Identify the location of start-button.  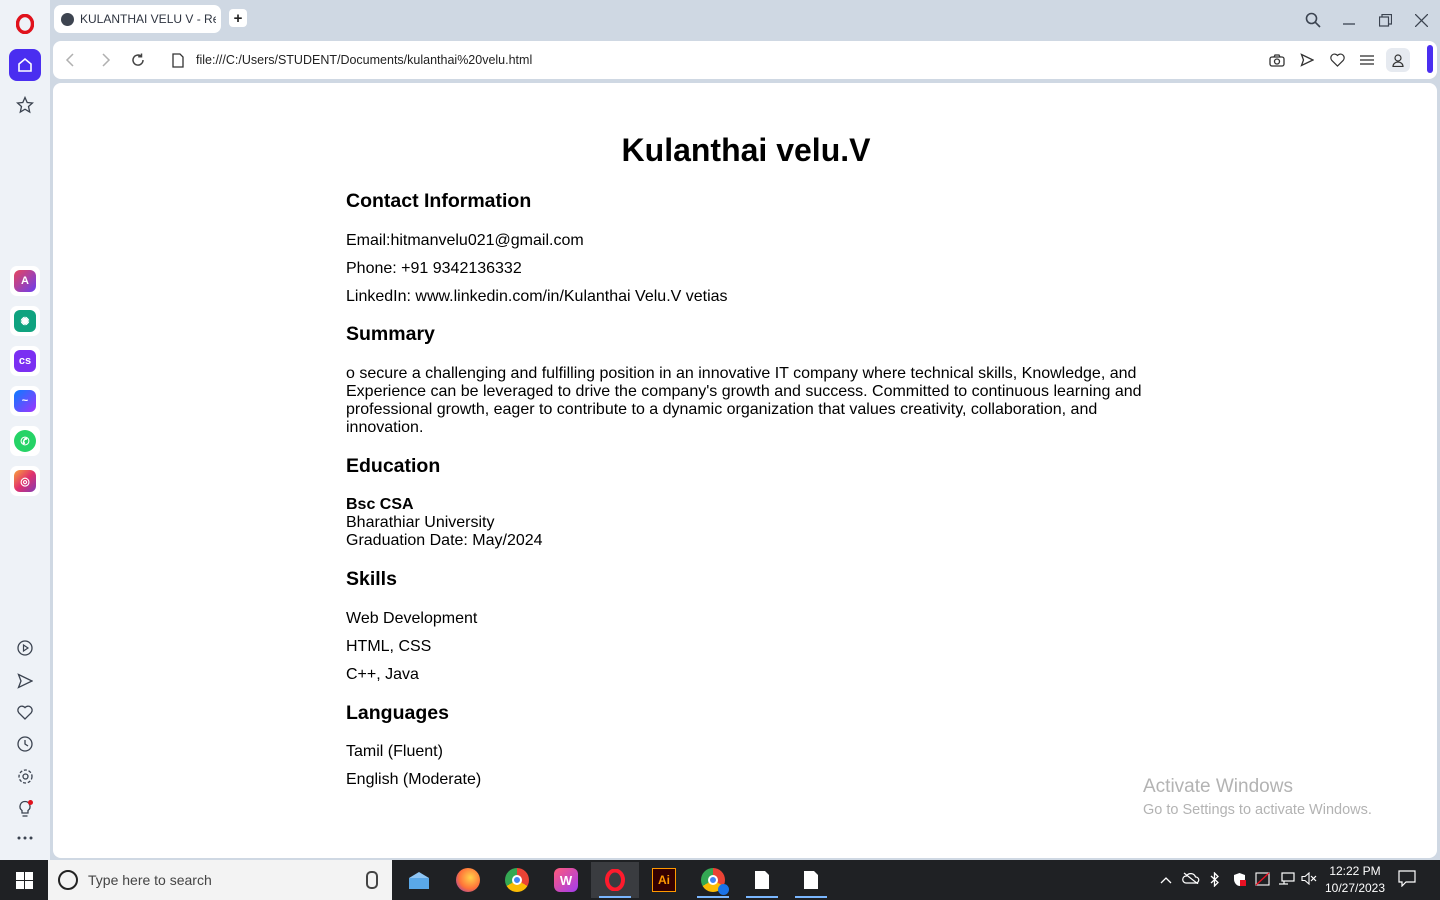
(24, 880).